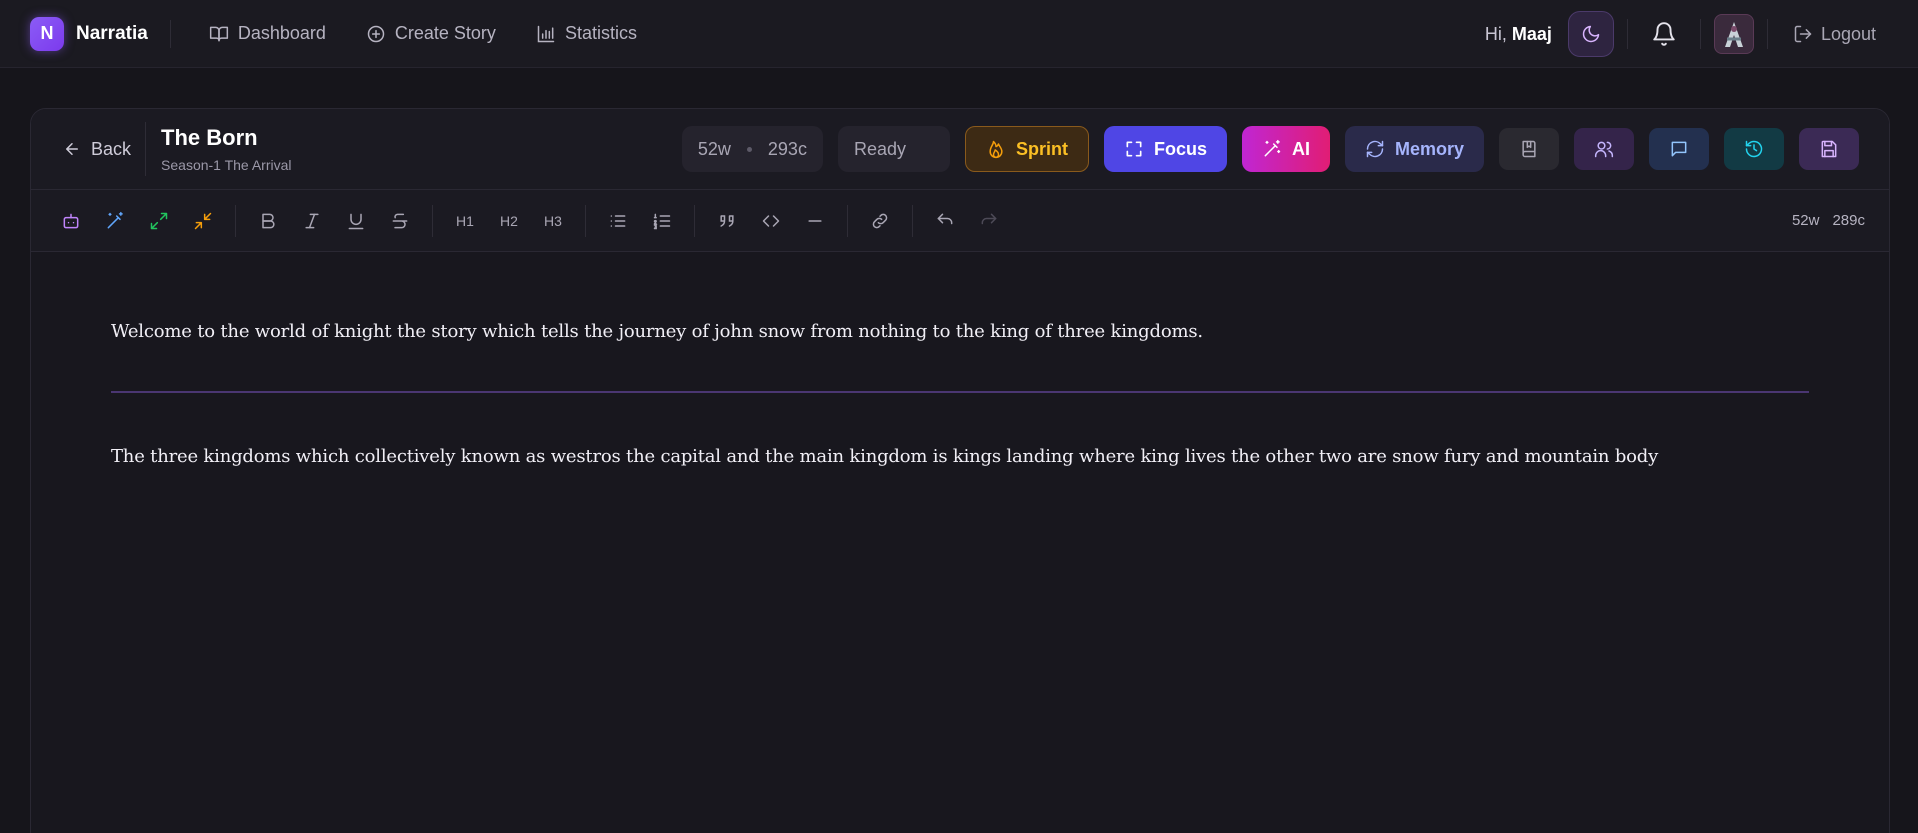 This screenshot has width=1918, height=833. I want to click on memory-label: Memory, so click(1429, 148).